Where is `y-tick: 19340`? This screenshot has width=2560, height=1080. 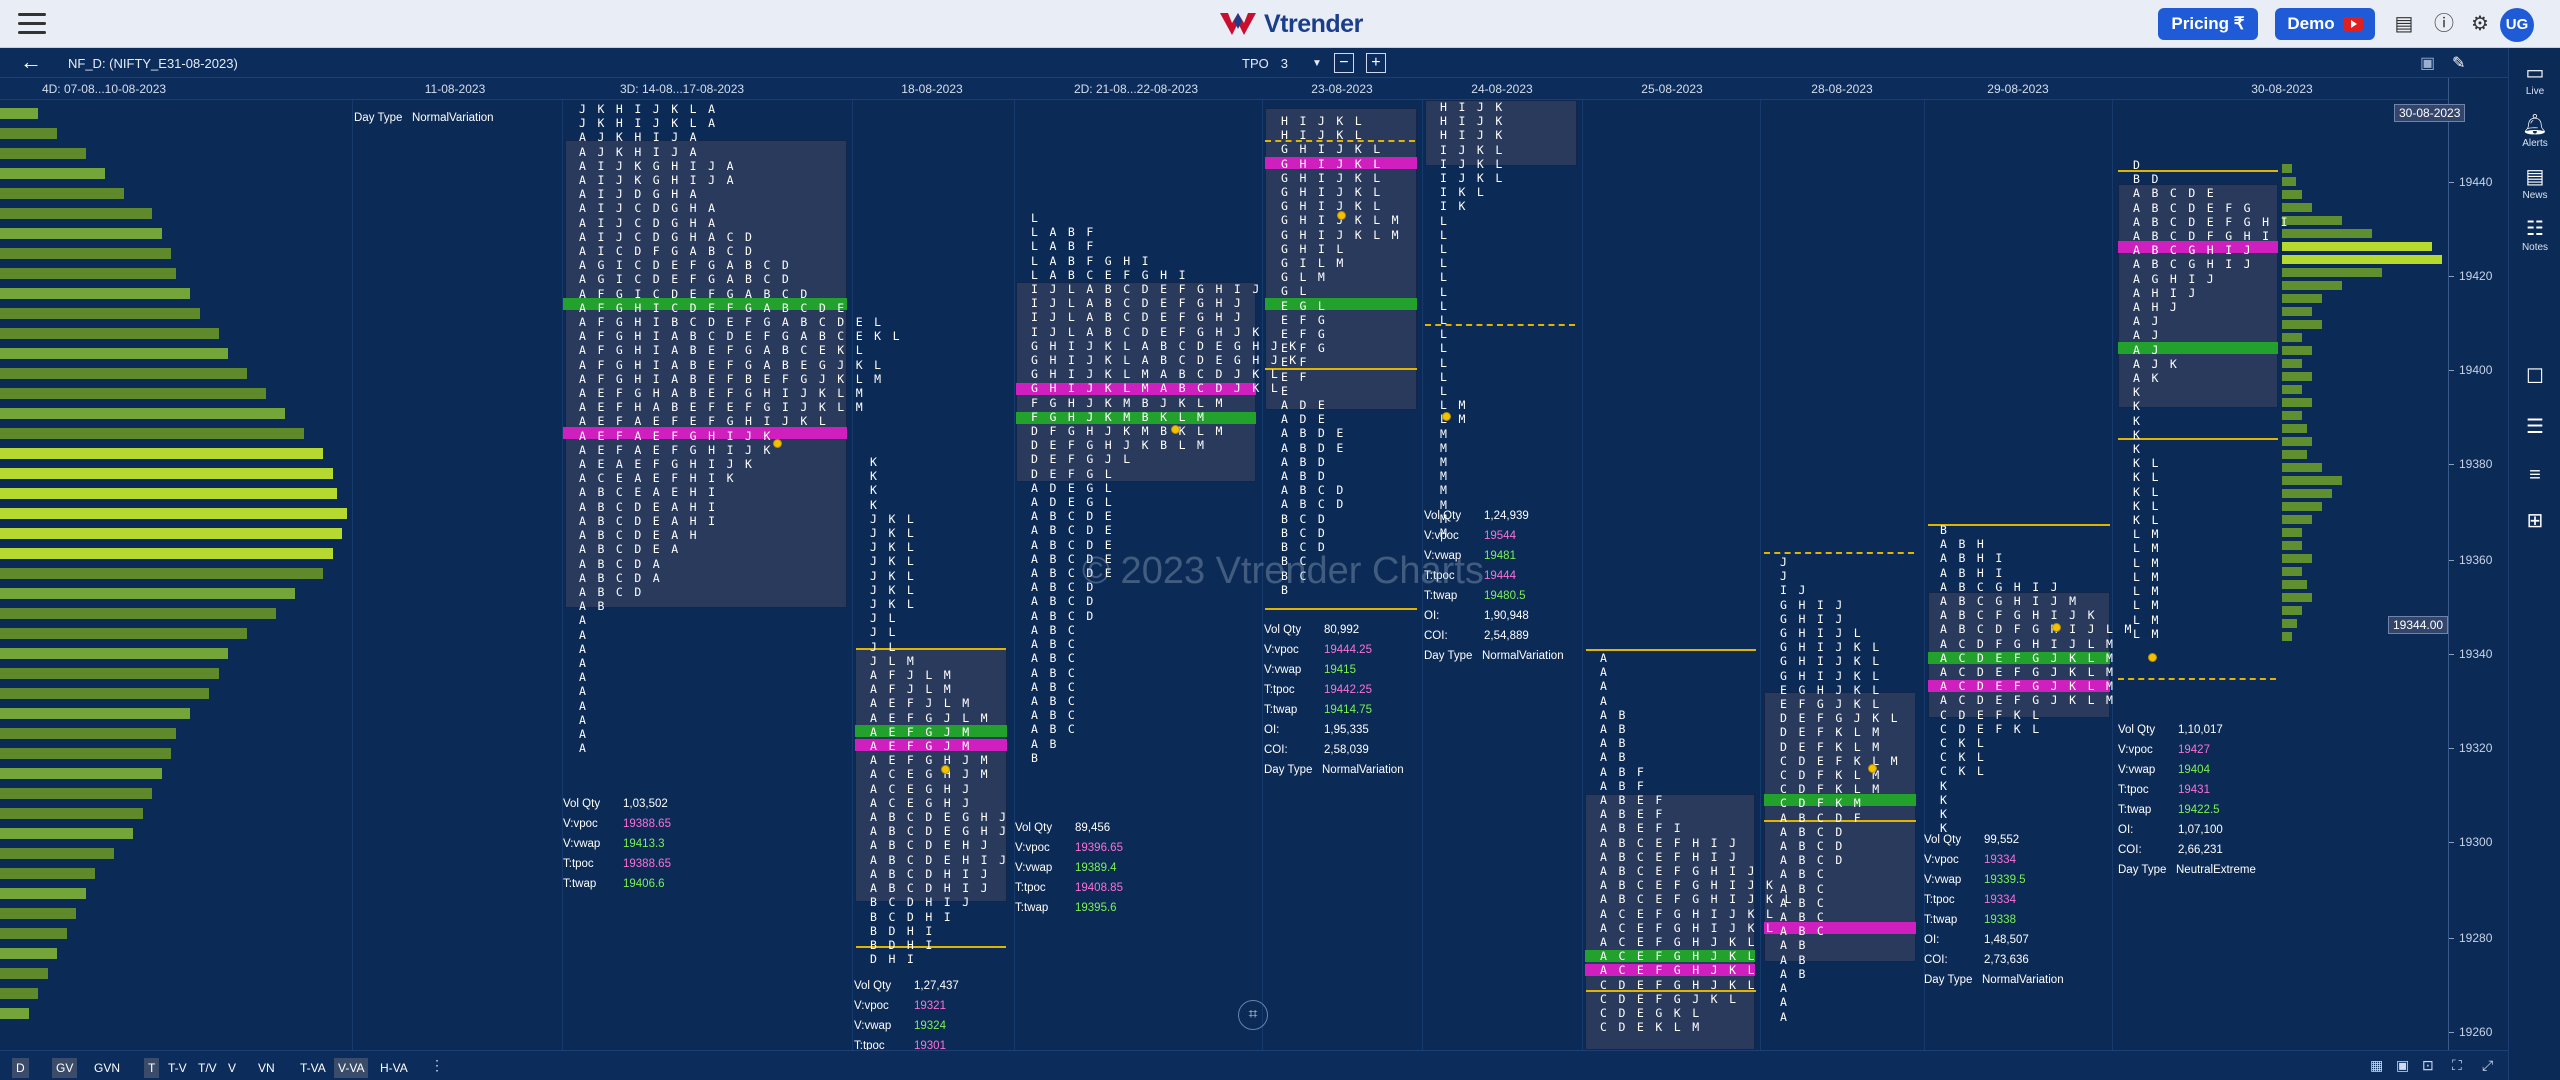 y-tick: 19340 is located at coordinates (2470, 654).